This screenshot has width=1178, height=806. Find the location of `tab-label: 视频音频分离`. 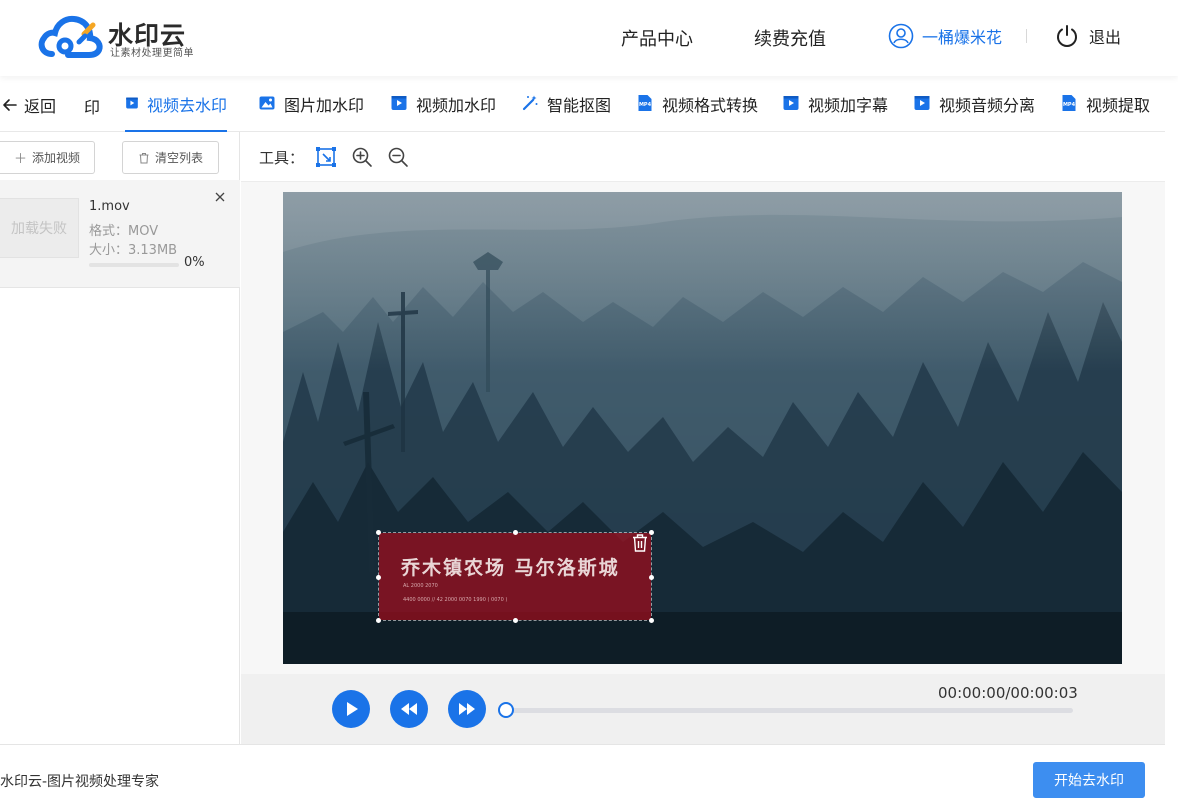

tab-label: 视频音频分离 is located at coordinates (987, 105).